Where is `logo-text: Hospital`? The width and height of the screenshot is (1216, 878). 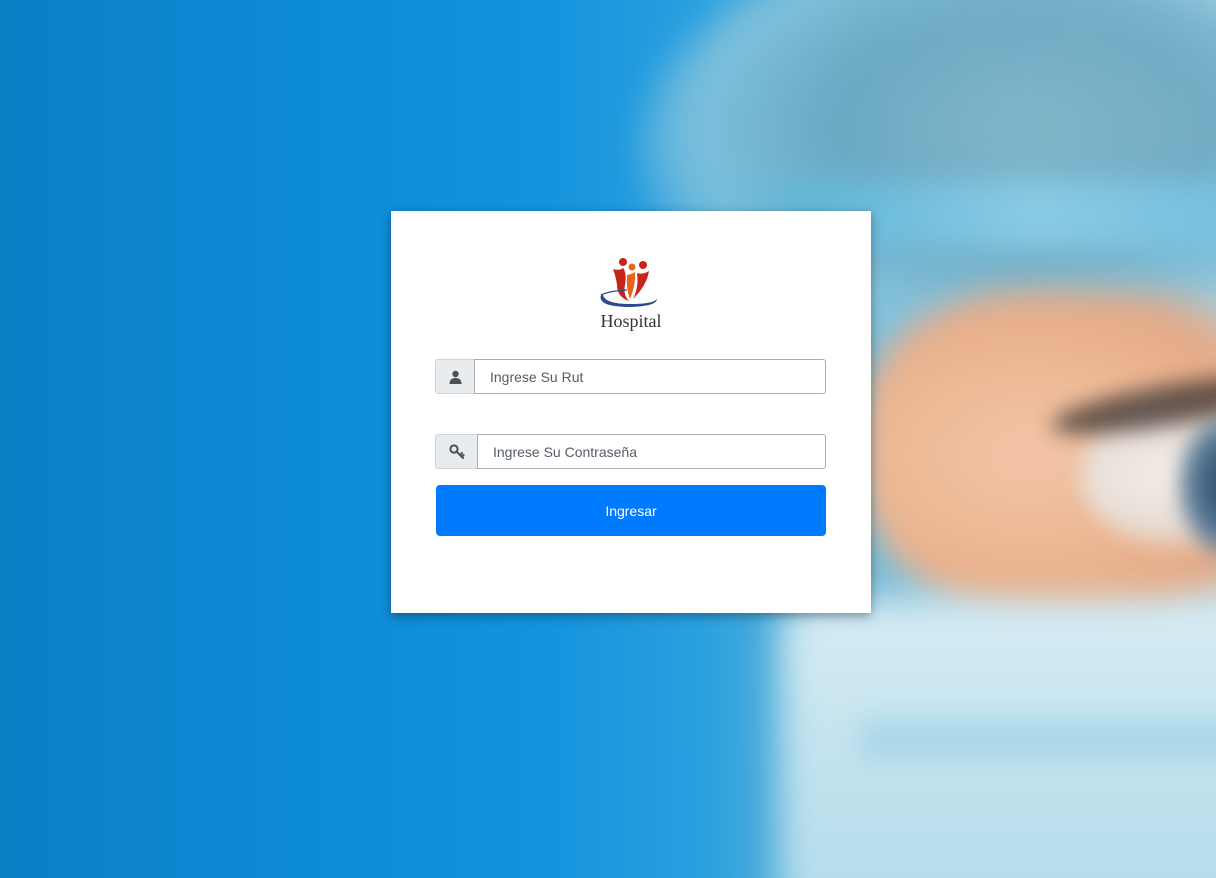
logo-text: Hospital is located at coordinates (631, 321).